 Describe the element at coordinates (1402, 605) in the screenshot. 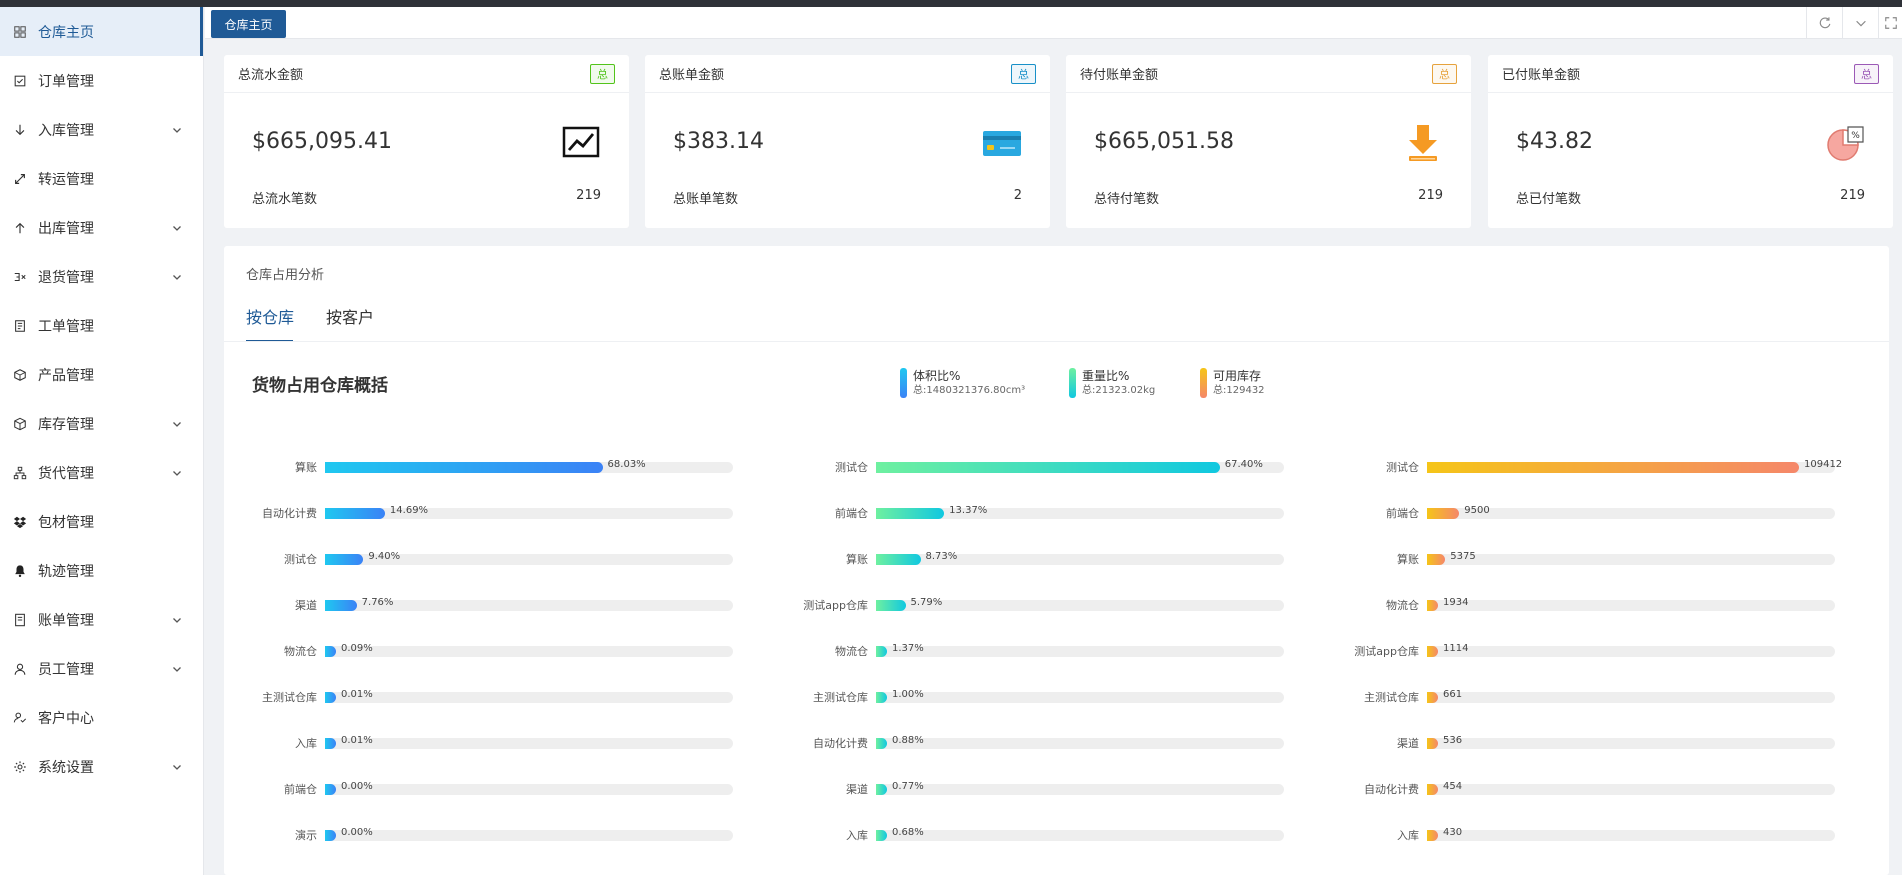

I see `bar-category-label: 物流仓` at that location.